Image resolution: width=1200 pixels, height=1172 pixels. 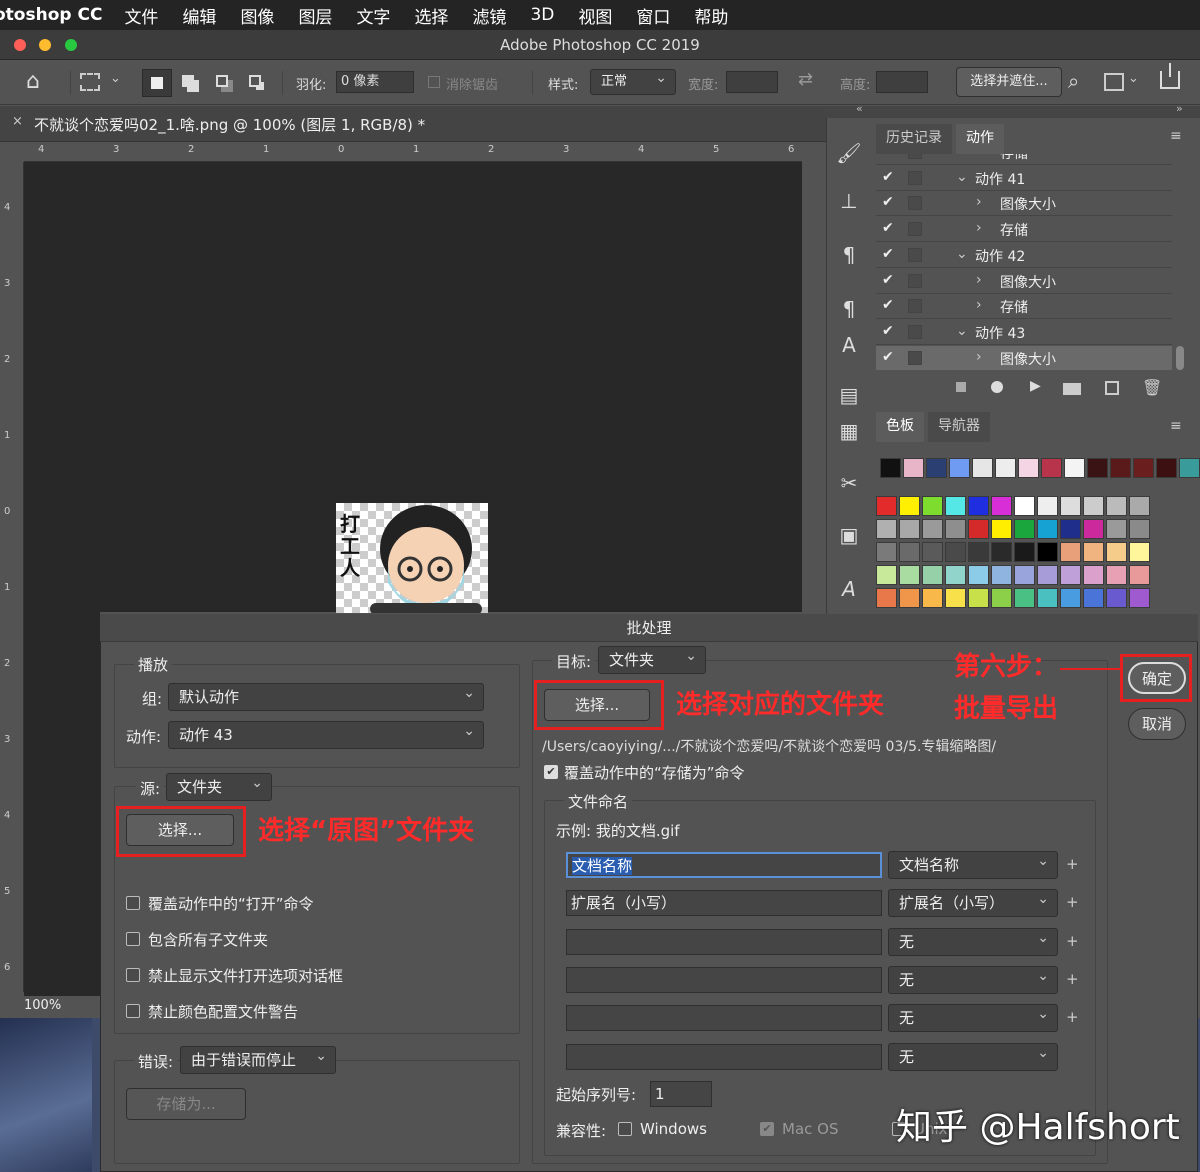 I want to click on menu-3d: 3D, so click(x=542, y=15).